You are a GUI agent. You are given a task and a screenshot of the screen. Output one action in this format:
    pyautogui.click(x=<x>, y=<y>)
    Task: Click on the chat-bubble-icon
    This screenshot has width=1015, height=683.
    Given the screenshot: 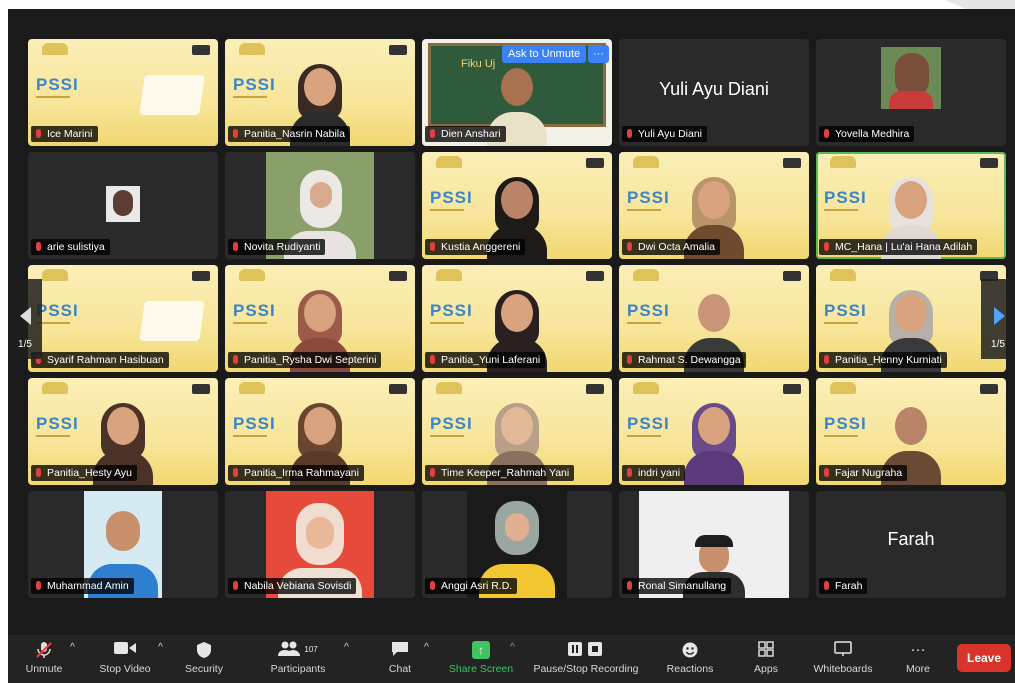 What is the action you would take?
    pyautogui.click(x=400, y=650)
    